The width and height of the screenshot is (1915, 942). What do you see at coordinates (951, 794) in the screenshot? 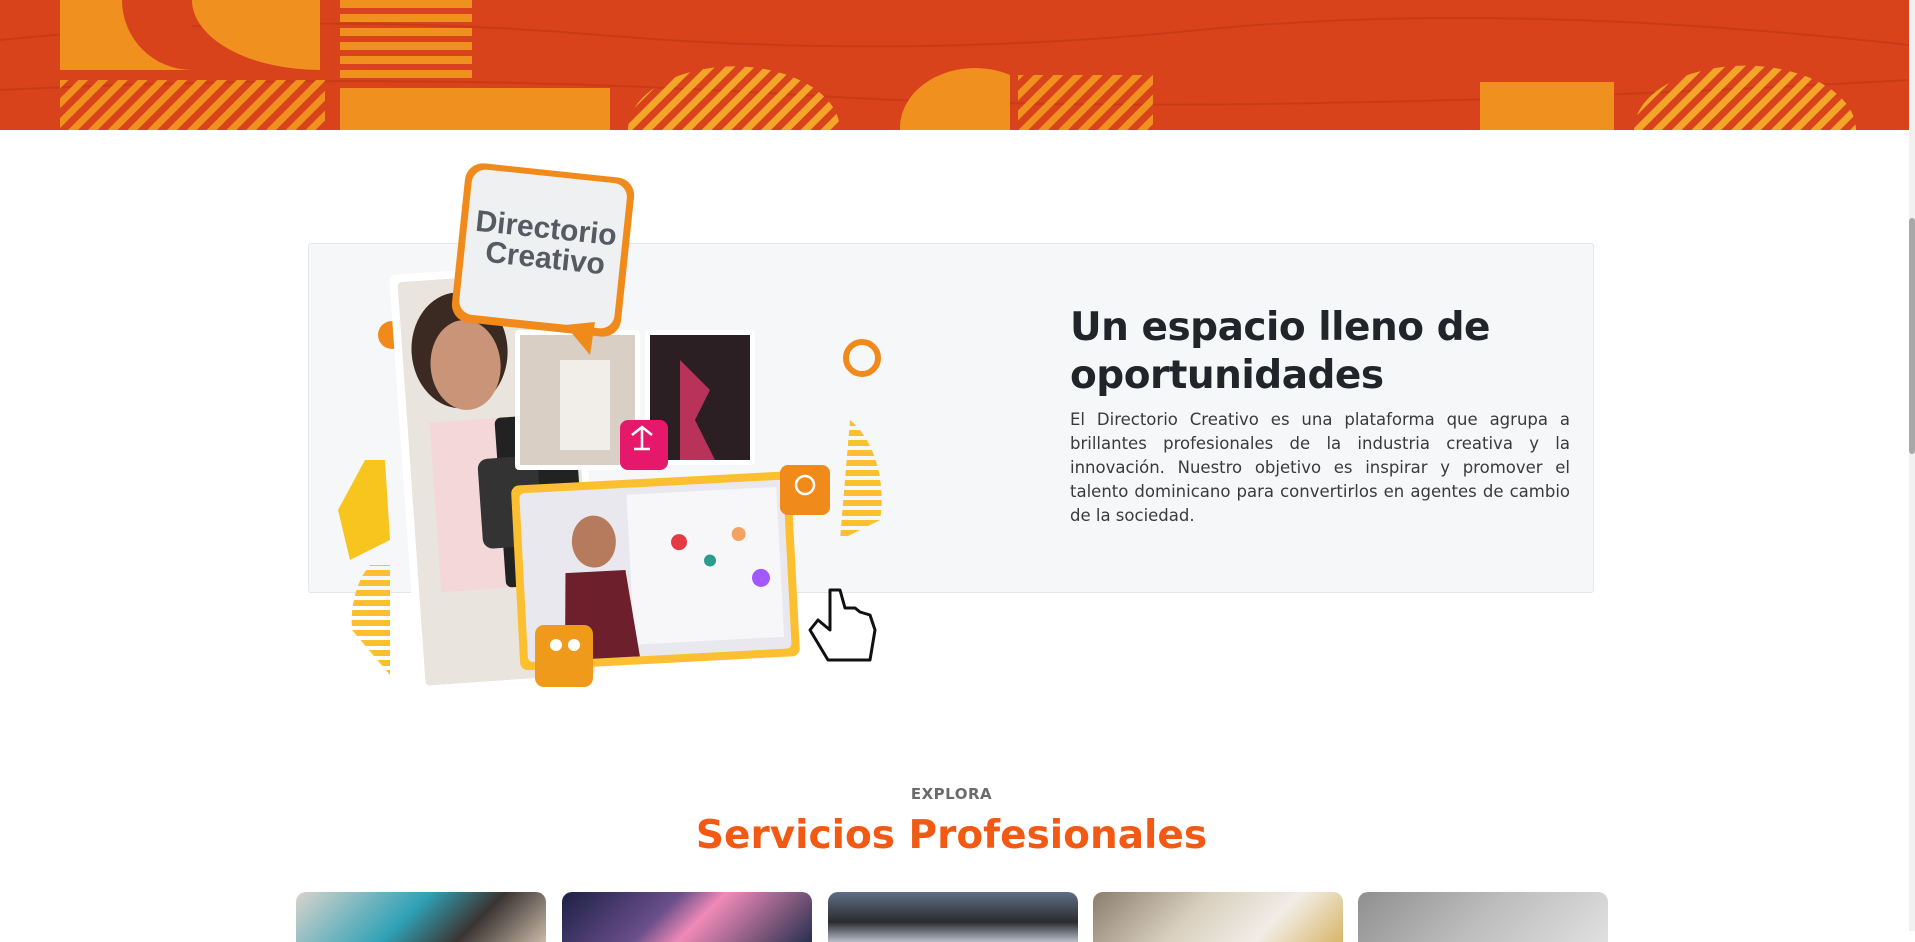
I see `section-eyebrow: EXPLORA` at bounding box center [951, 794].